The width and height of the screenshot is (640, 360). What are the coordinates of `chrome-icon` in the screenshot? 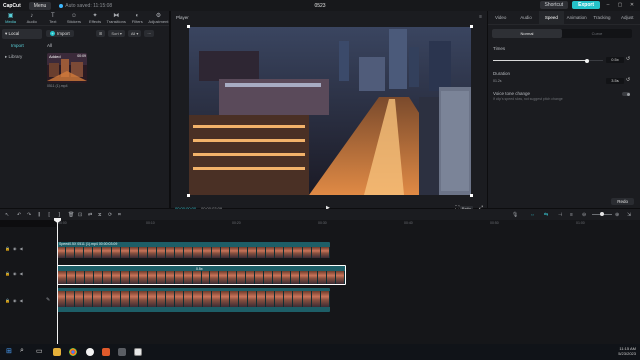 It's located at (73, 352).